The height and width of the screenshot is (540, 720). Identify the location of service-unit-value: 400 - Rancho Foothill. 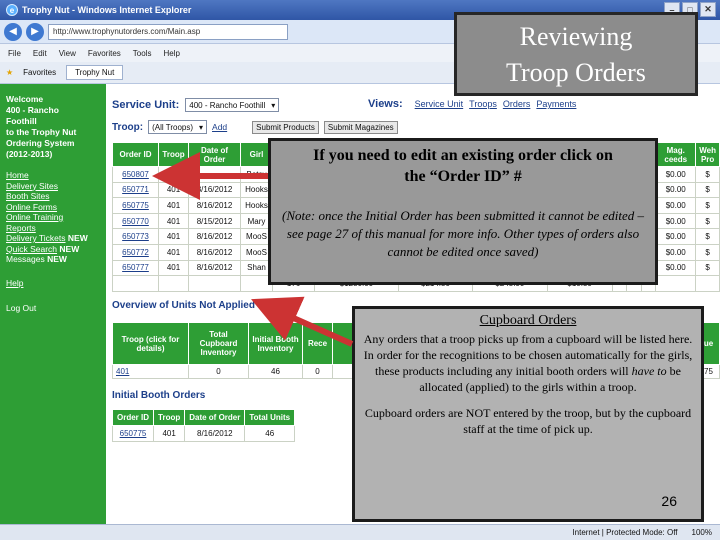
(227, 105).